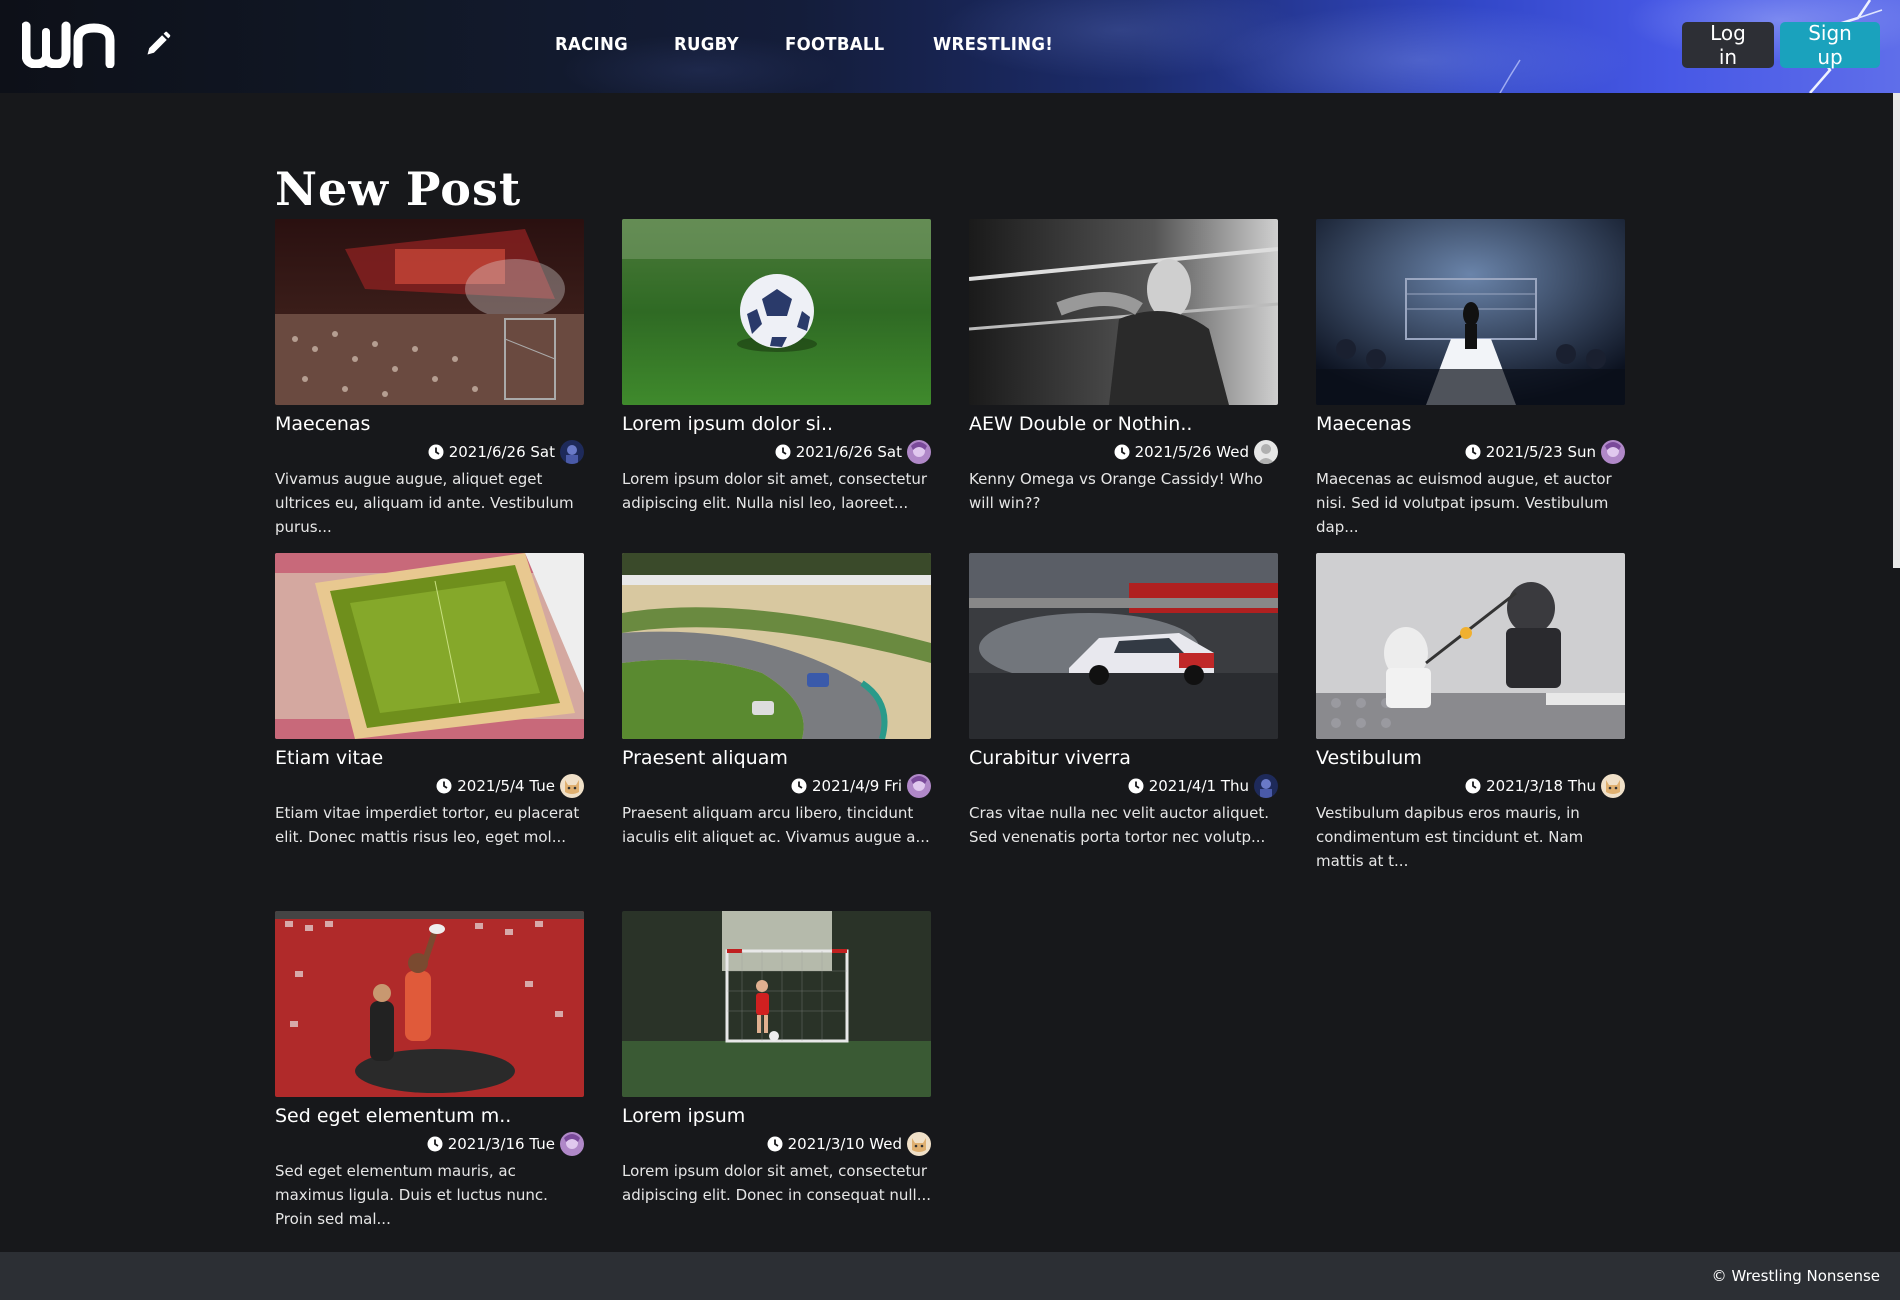  What do you see at coordinates (1728, 45) in the screenshot?
I see `login-button: Log in` at bounding box center [1728, 45].